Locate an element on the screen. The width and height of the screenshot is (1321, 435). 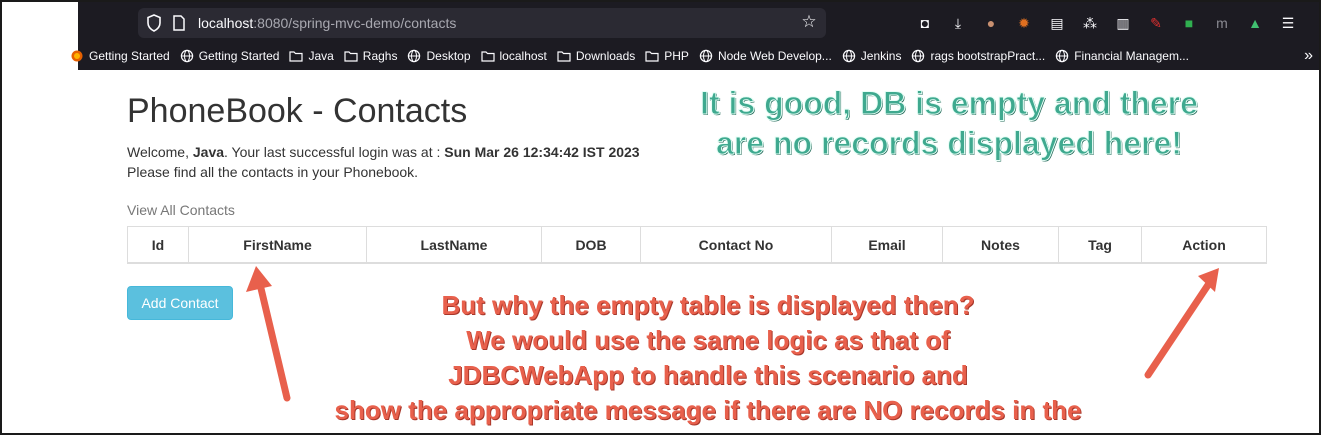
extension-upload-icon: ▲ is located at coordinates (1255, 23).